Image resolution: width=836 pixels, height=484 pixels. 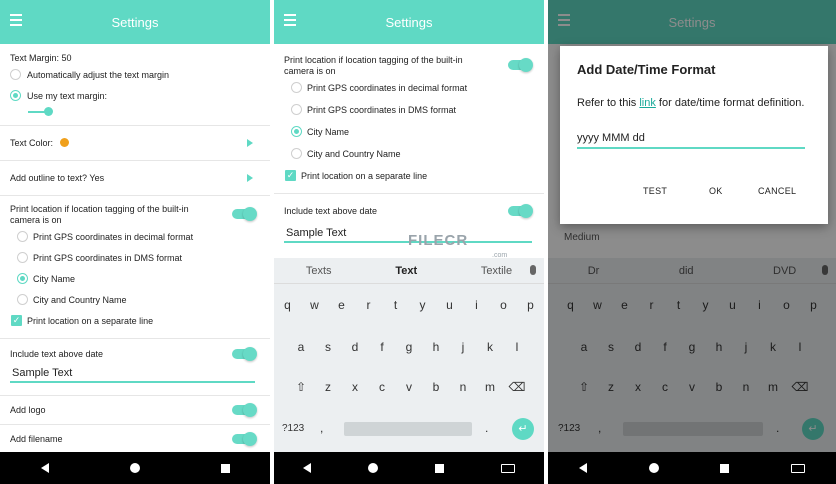 I want to click on key: p, so click(x=530, y=305).